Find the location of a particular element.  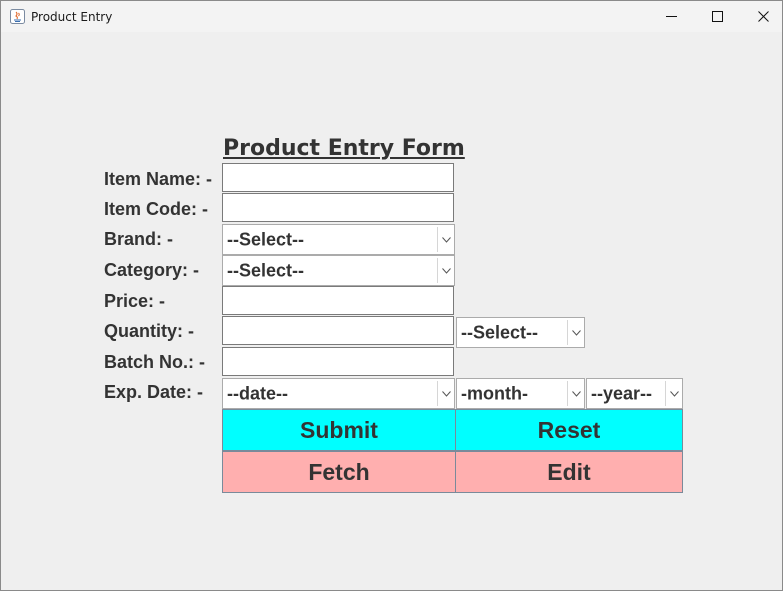

batch-no-field is located at coordinates (338, 361).